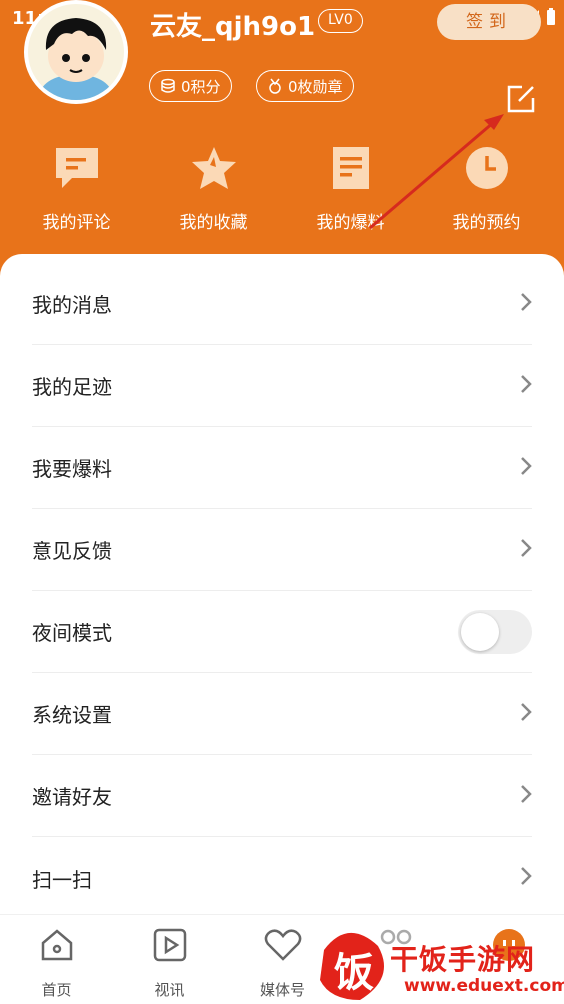 The image size is (564, 1004). What do you see at coordinates (169, 990) in the screenshot?
I see `tab-label: 视讯` at bounding box center [169, 990].